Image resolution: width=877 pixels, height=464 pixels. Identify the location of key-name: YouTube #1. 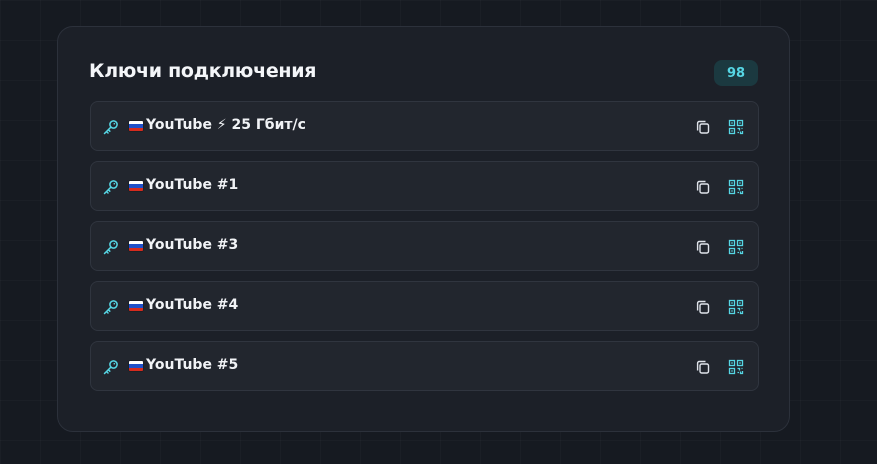
(192, 185).